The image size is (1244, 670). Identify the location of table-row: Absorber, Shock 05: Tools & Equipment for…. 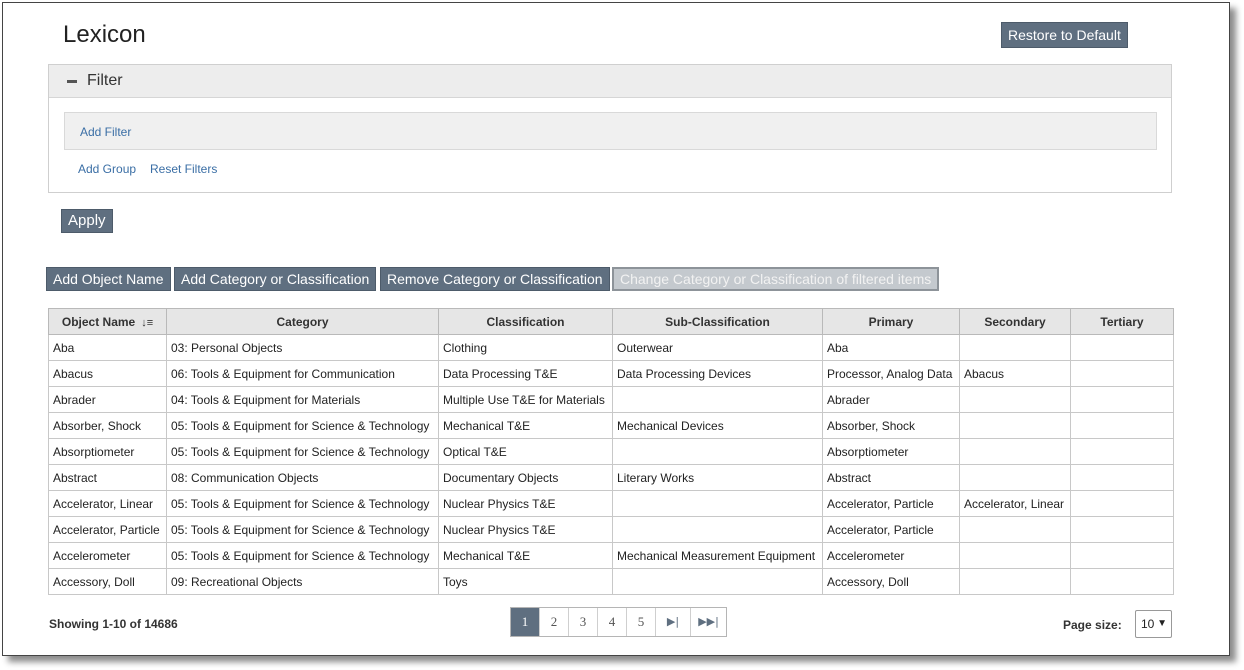
(611, 425).